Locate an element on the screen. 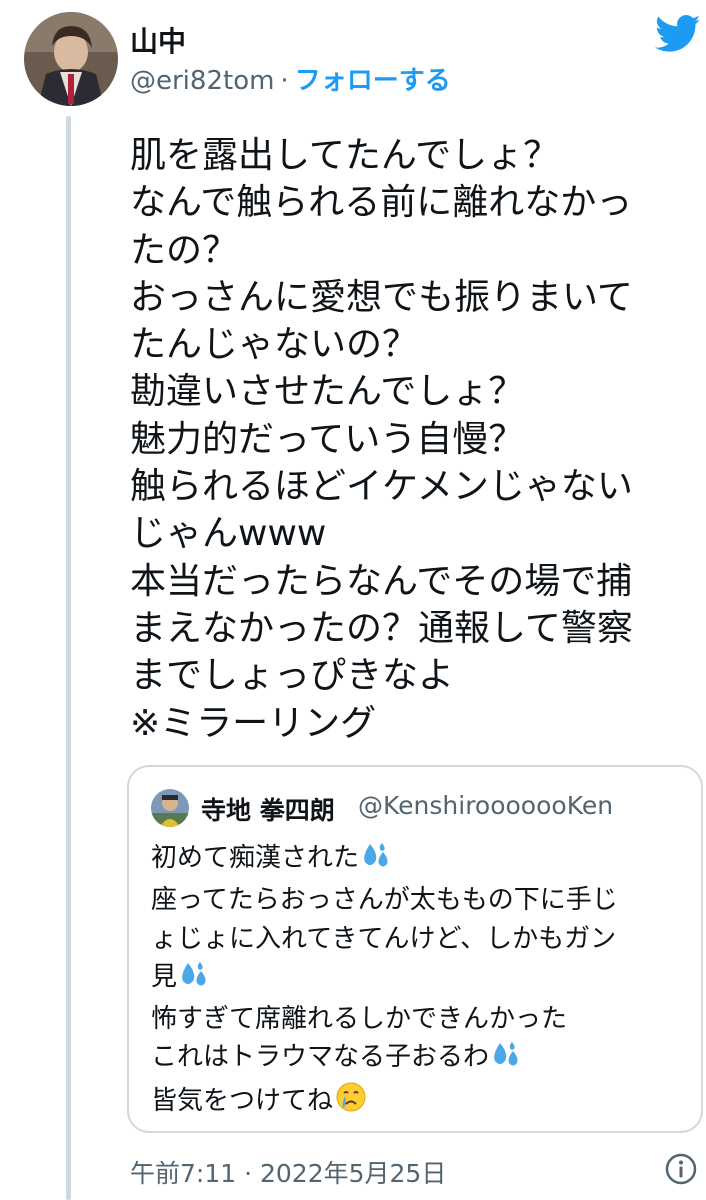 The image size is (706, 1200). author-display-name: 山中 is located at coordinates (158, 40).